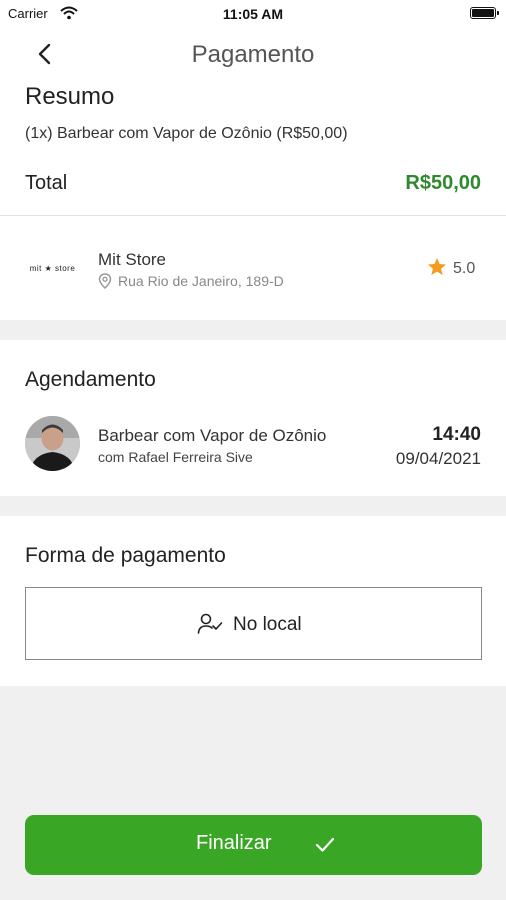 Image resolution: width=506 pixels, height=900 pixels. Describe the element at coordinates (132, 259) in the screenshot. I see `store-name: Mit Store` at that location.